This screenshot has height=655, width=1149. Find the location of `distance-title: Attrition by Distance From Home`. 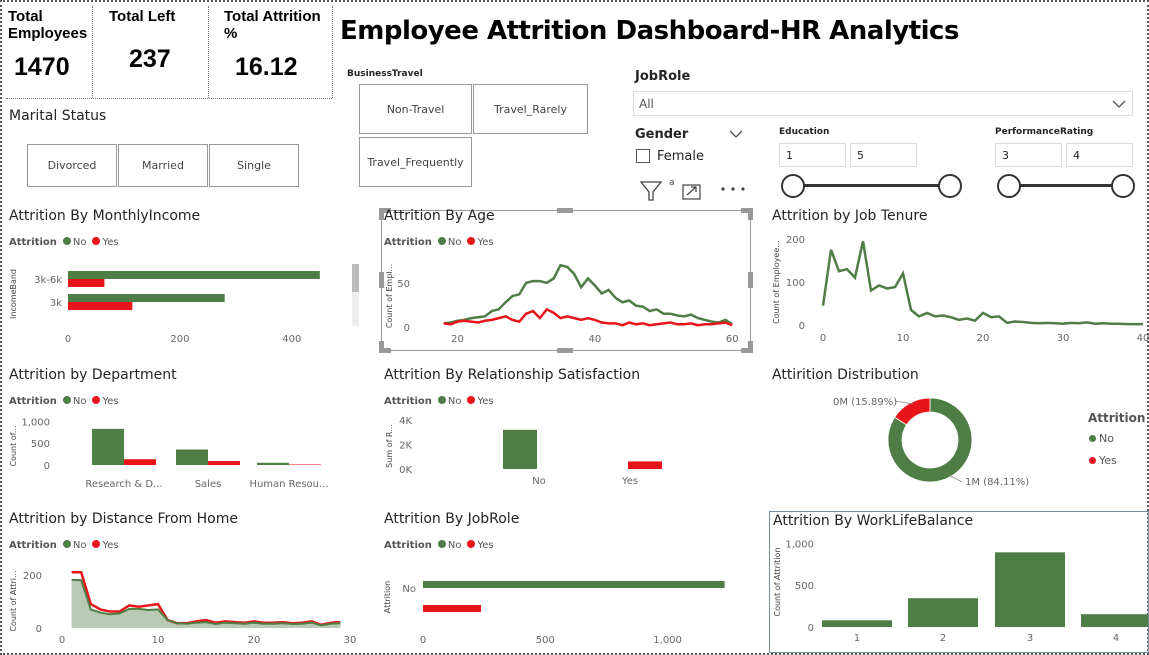

distance-title: Attrition by Distance From Home is located at coordinates (123, 519).